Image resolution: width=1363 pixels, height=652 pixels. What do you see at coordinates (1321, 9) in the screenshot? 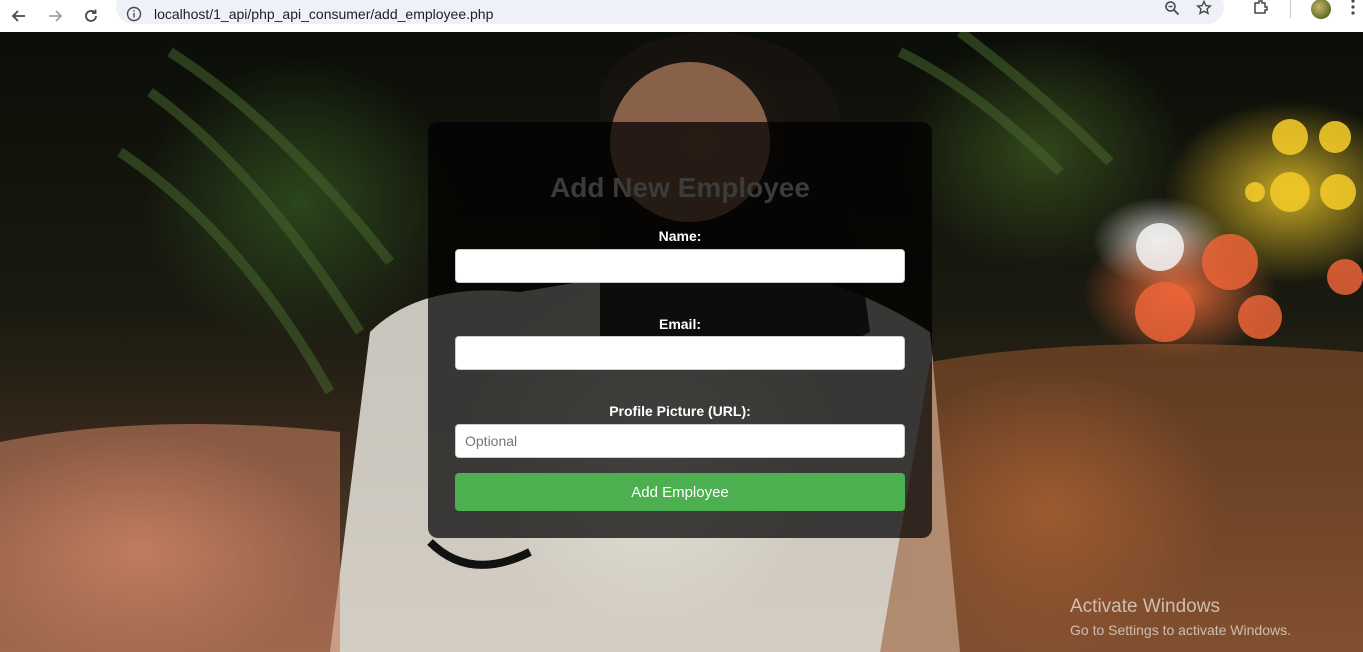
I see `profile-avatar` at bounding box center [1321, 9].